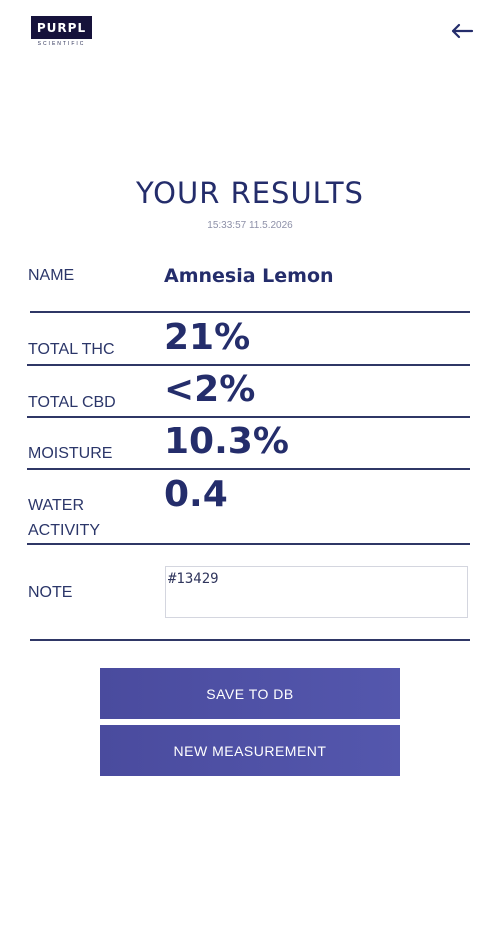 This screenshot has height=941, width=500. What do you see at coordinates (61, 27) in the screenshot?
I see `logo-wordmark: PURPL` at bounding box center [61, 27].